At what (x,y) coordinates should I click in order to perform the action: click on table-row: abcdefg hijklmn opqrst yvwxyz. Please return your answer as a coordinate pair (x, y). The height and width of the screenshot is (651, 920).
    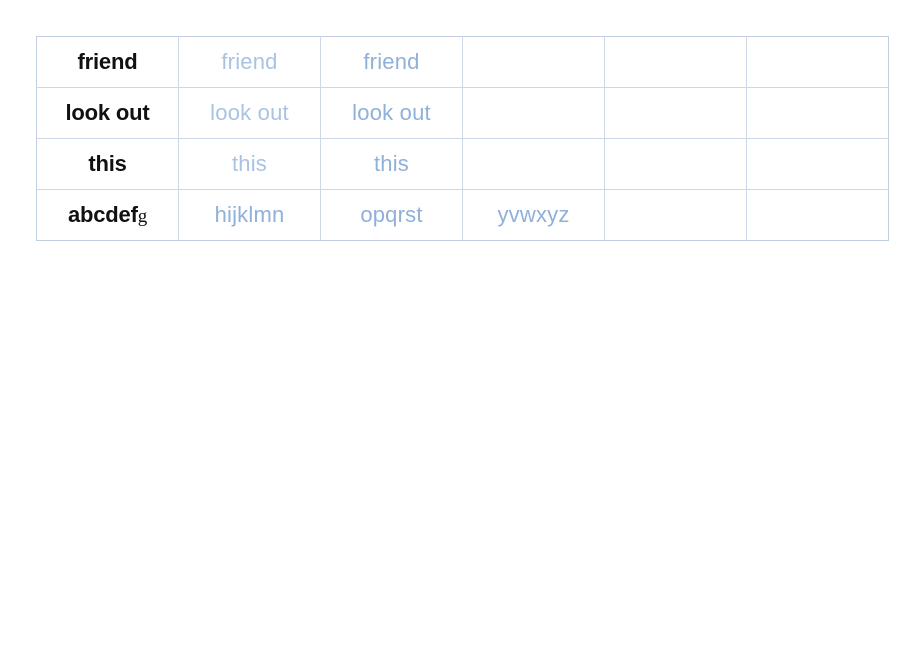
    Looking at the image, I should click on (462, 215).